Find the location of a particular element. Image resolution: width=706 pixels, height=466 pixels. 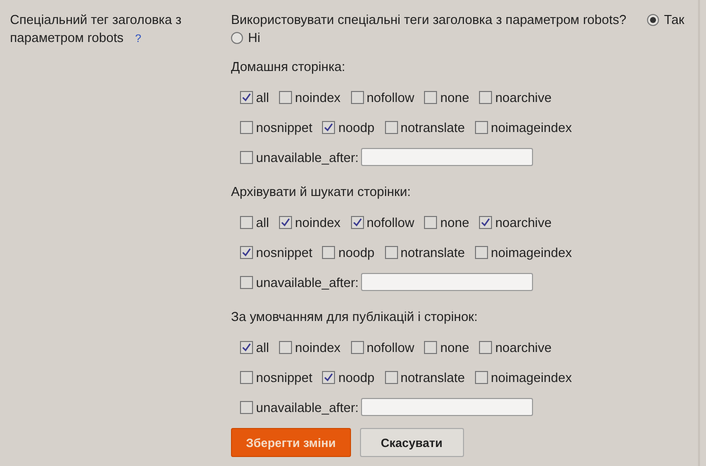

setting-label: Спеціальний тег заголовка з параметром robots ? is located at coordinates (96, 29).